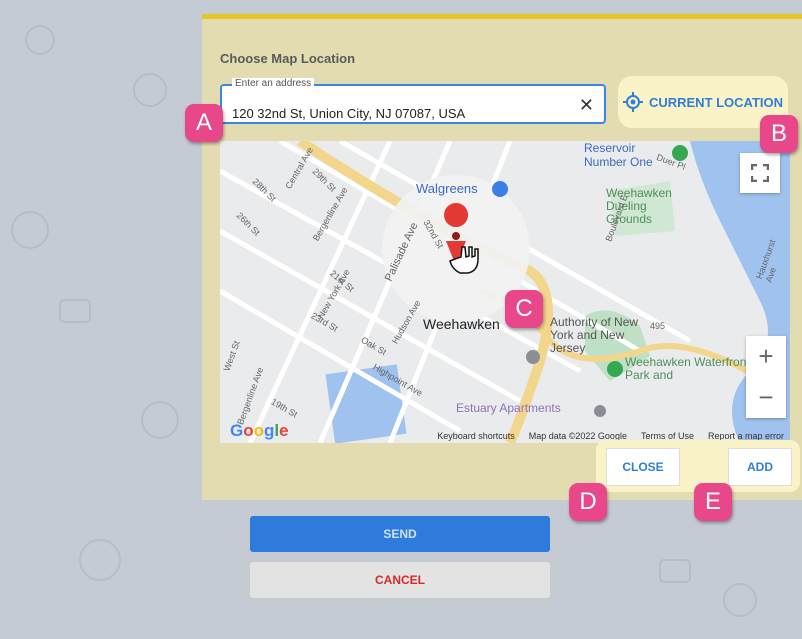  I want to click on address-input-label: Enter an address, so click(273, 83).